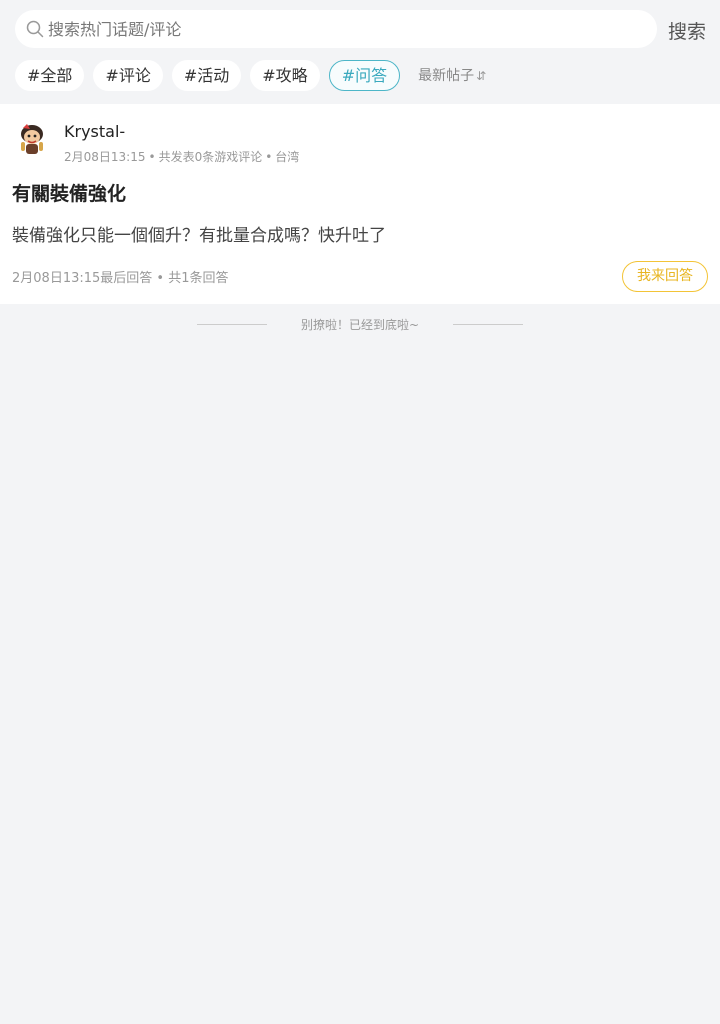  What do you see at coordinates (446, 76) in the screenshot?
I see `sort-label: 最新帖子` at bounding box center [446, 76].